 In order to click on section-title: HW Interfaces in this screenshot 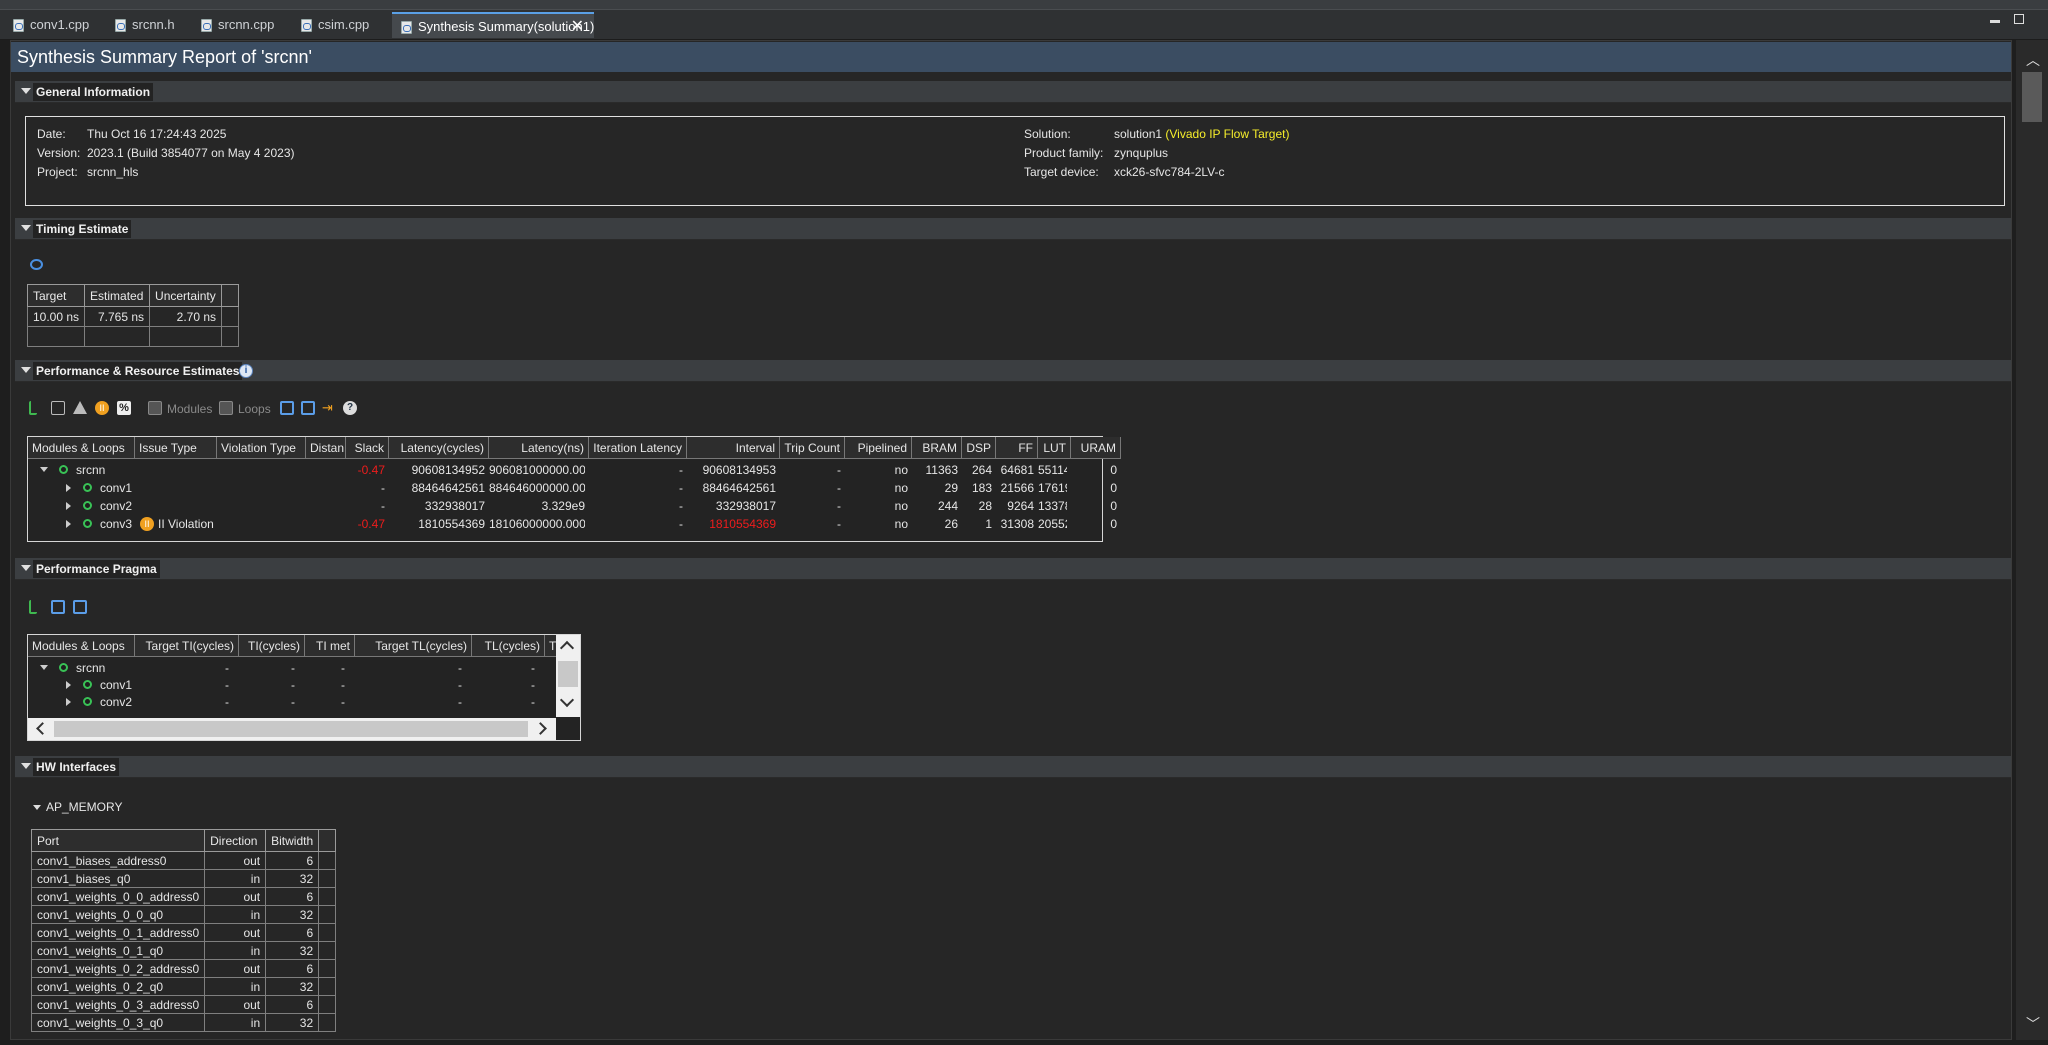, I will do `click(76, 767)`.